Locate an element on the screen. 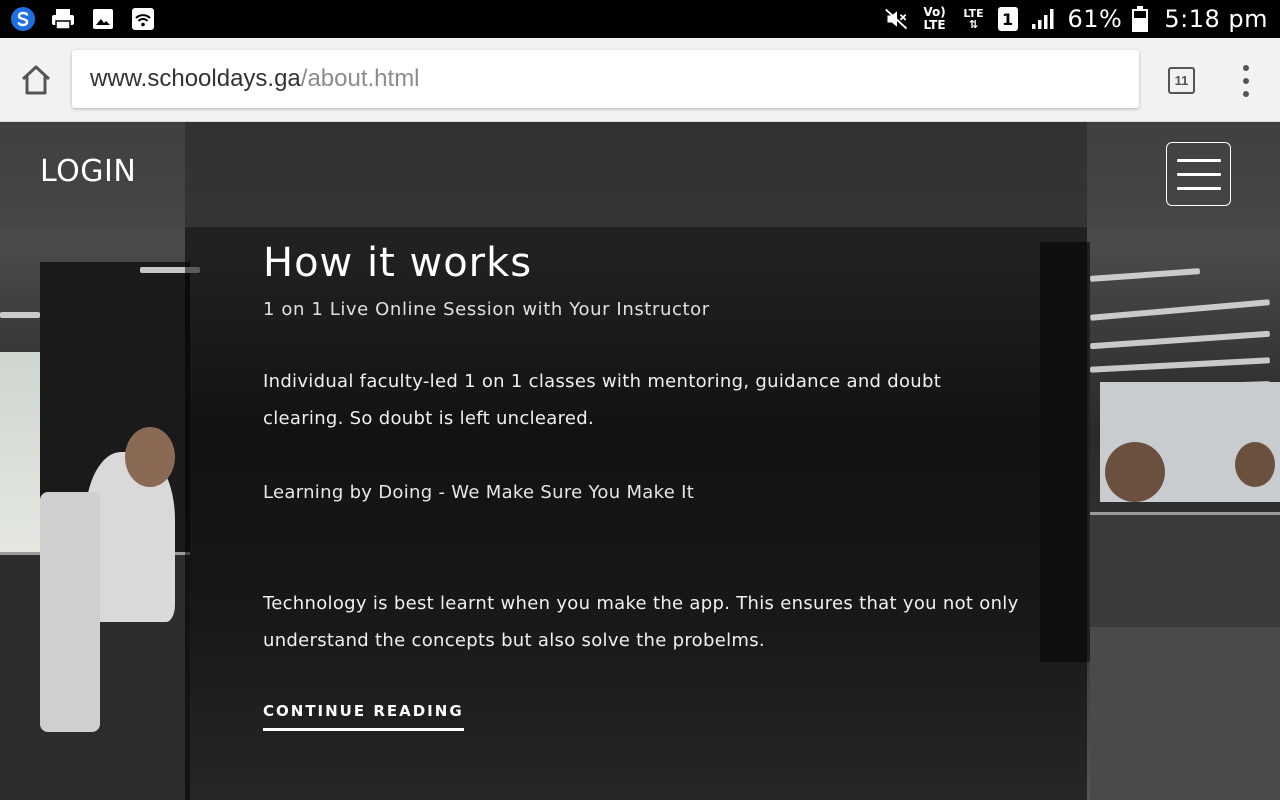 This screenshot has width=1280, height=800. site-header: LOGIN is located at coordinates (640, 174).